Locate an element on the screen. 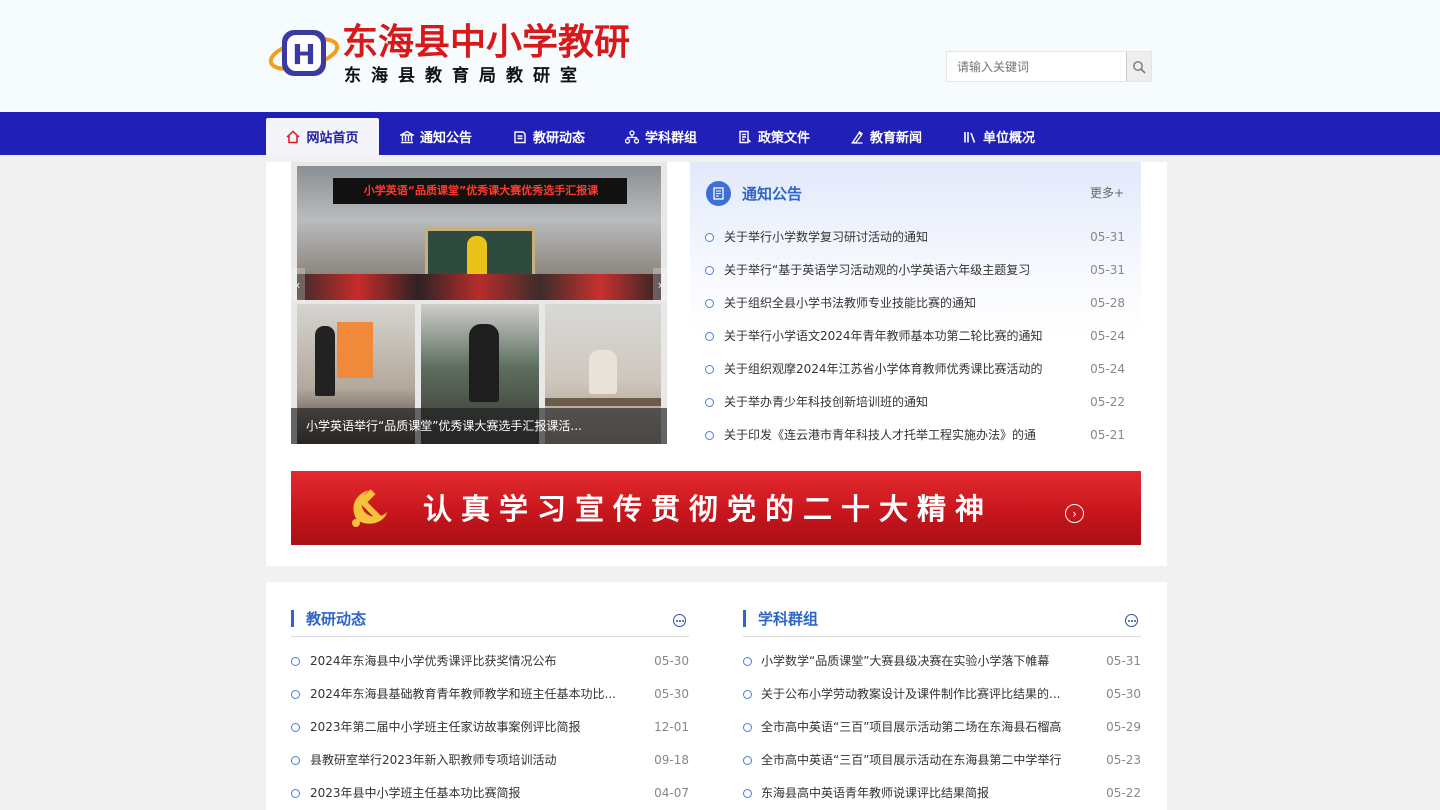 The width and height of the screenshot is (1440, 810). list-item: 关于举行小学数学复习研讨活动的通知 05-31 is located at coordinates (915, 237).